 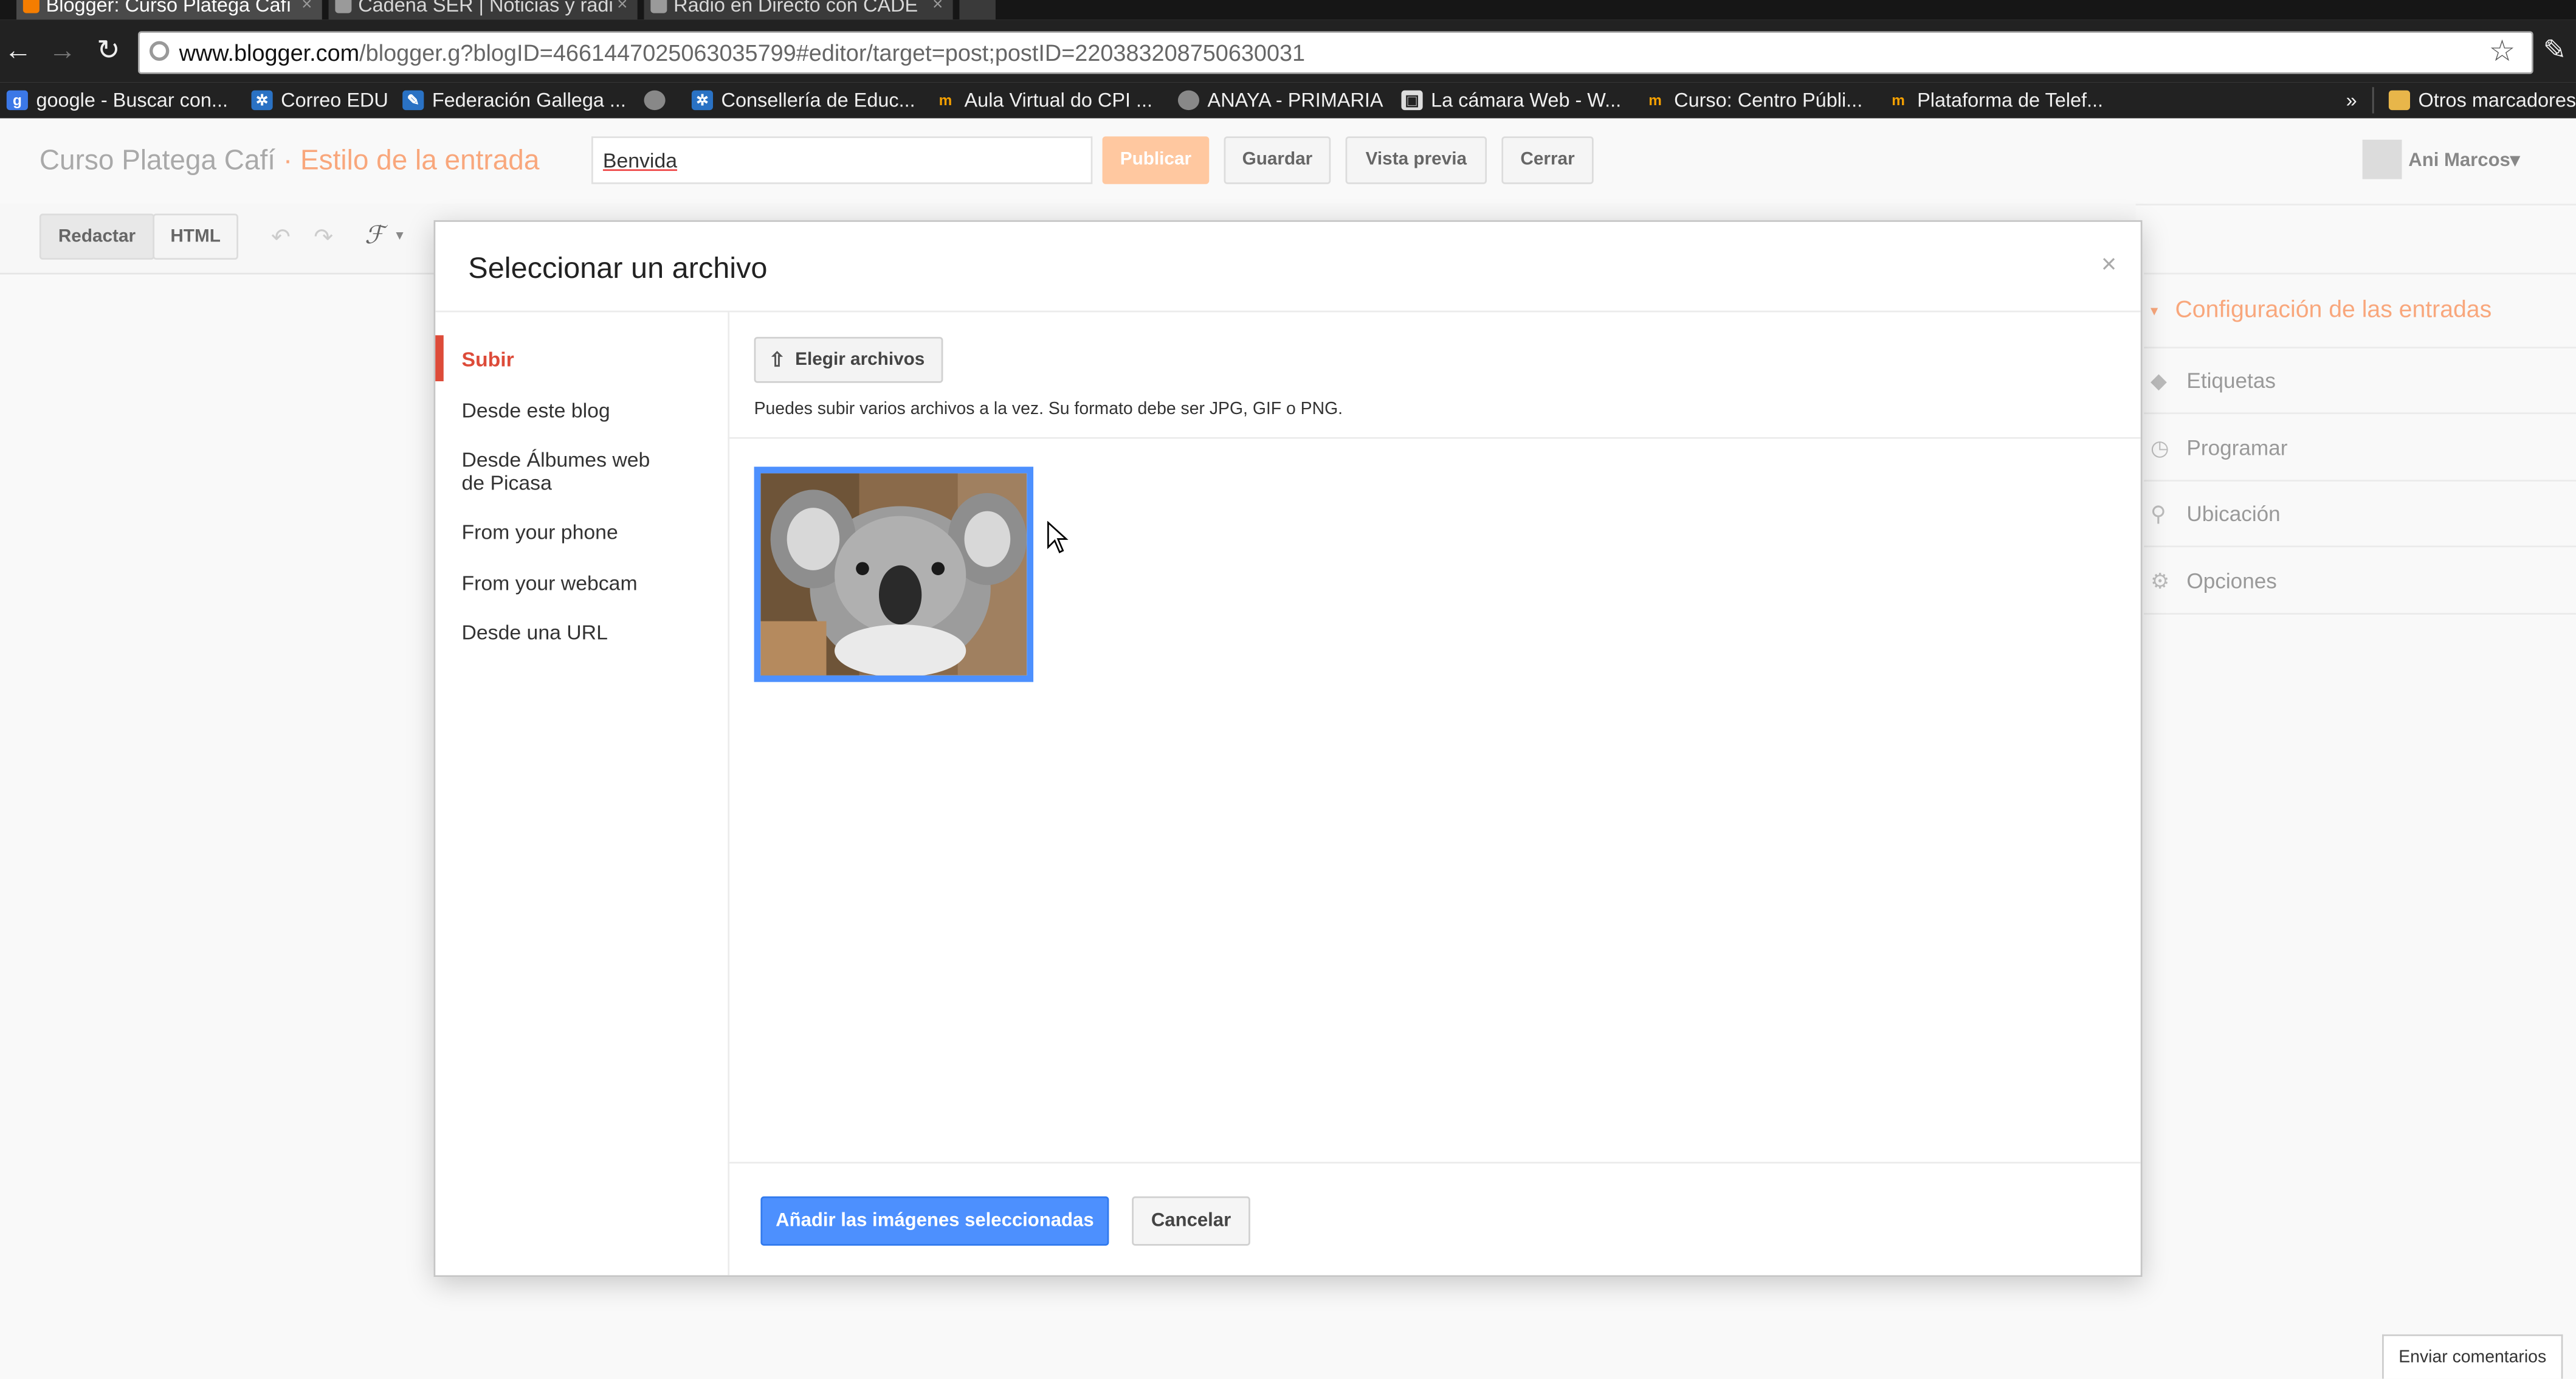 What do you see at coordinates (584, 533) in the screenshot?
I see `source-phone: From your phone` at bounding box center [584, 533].